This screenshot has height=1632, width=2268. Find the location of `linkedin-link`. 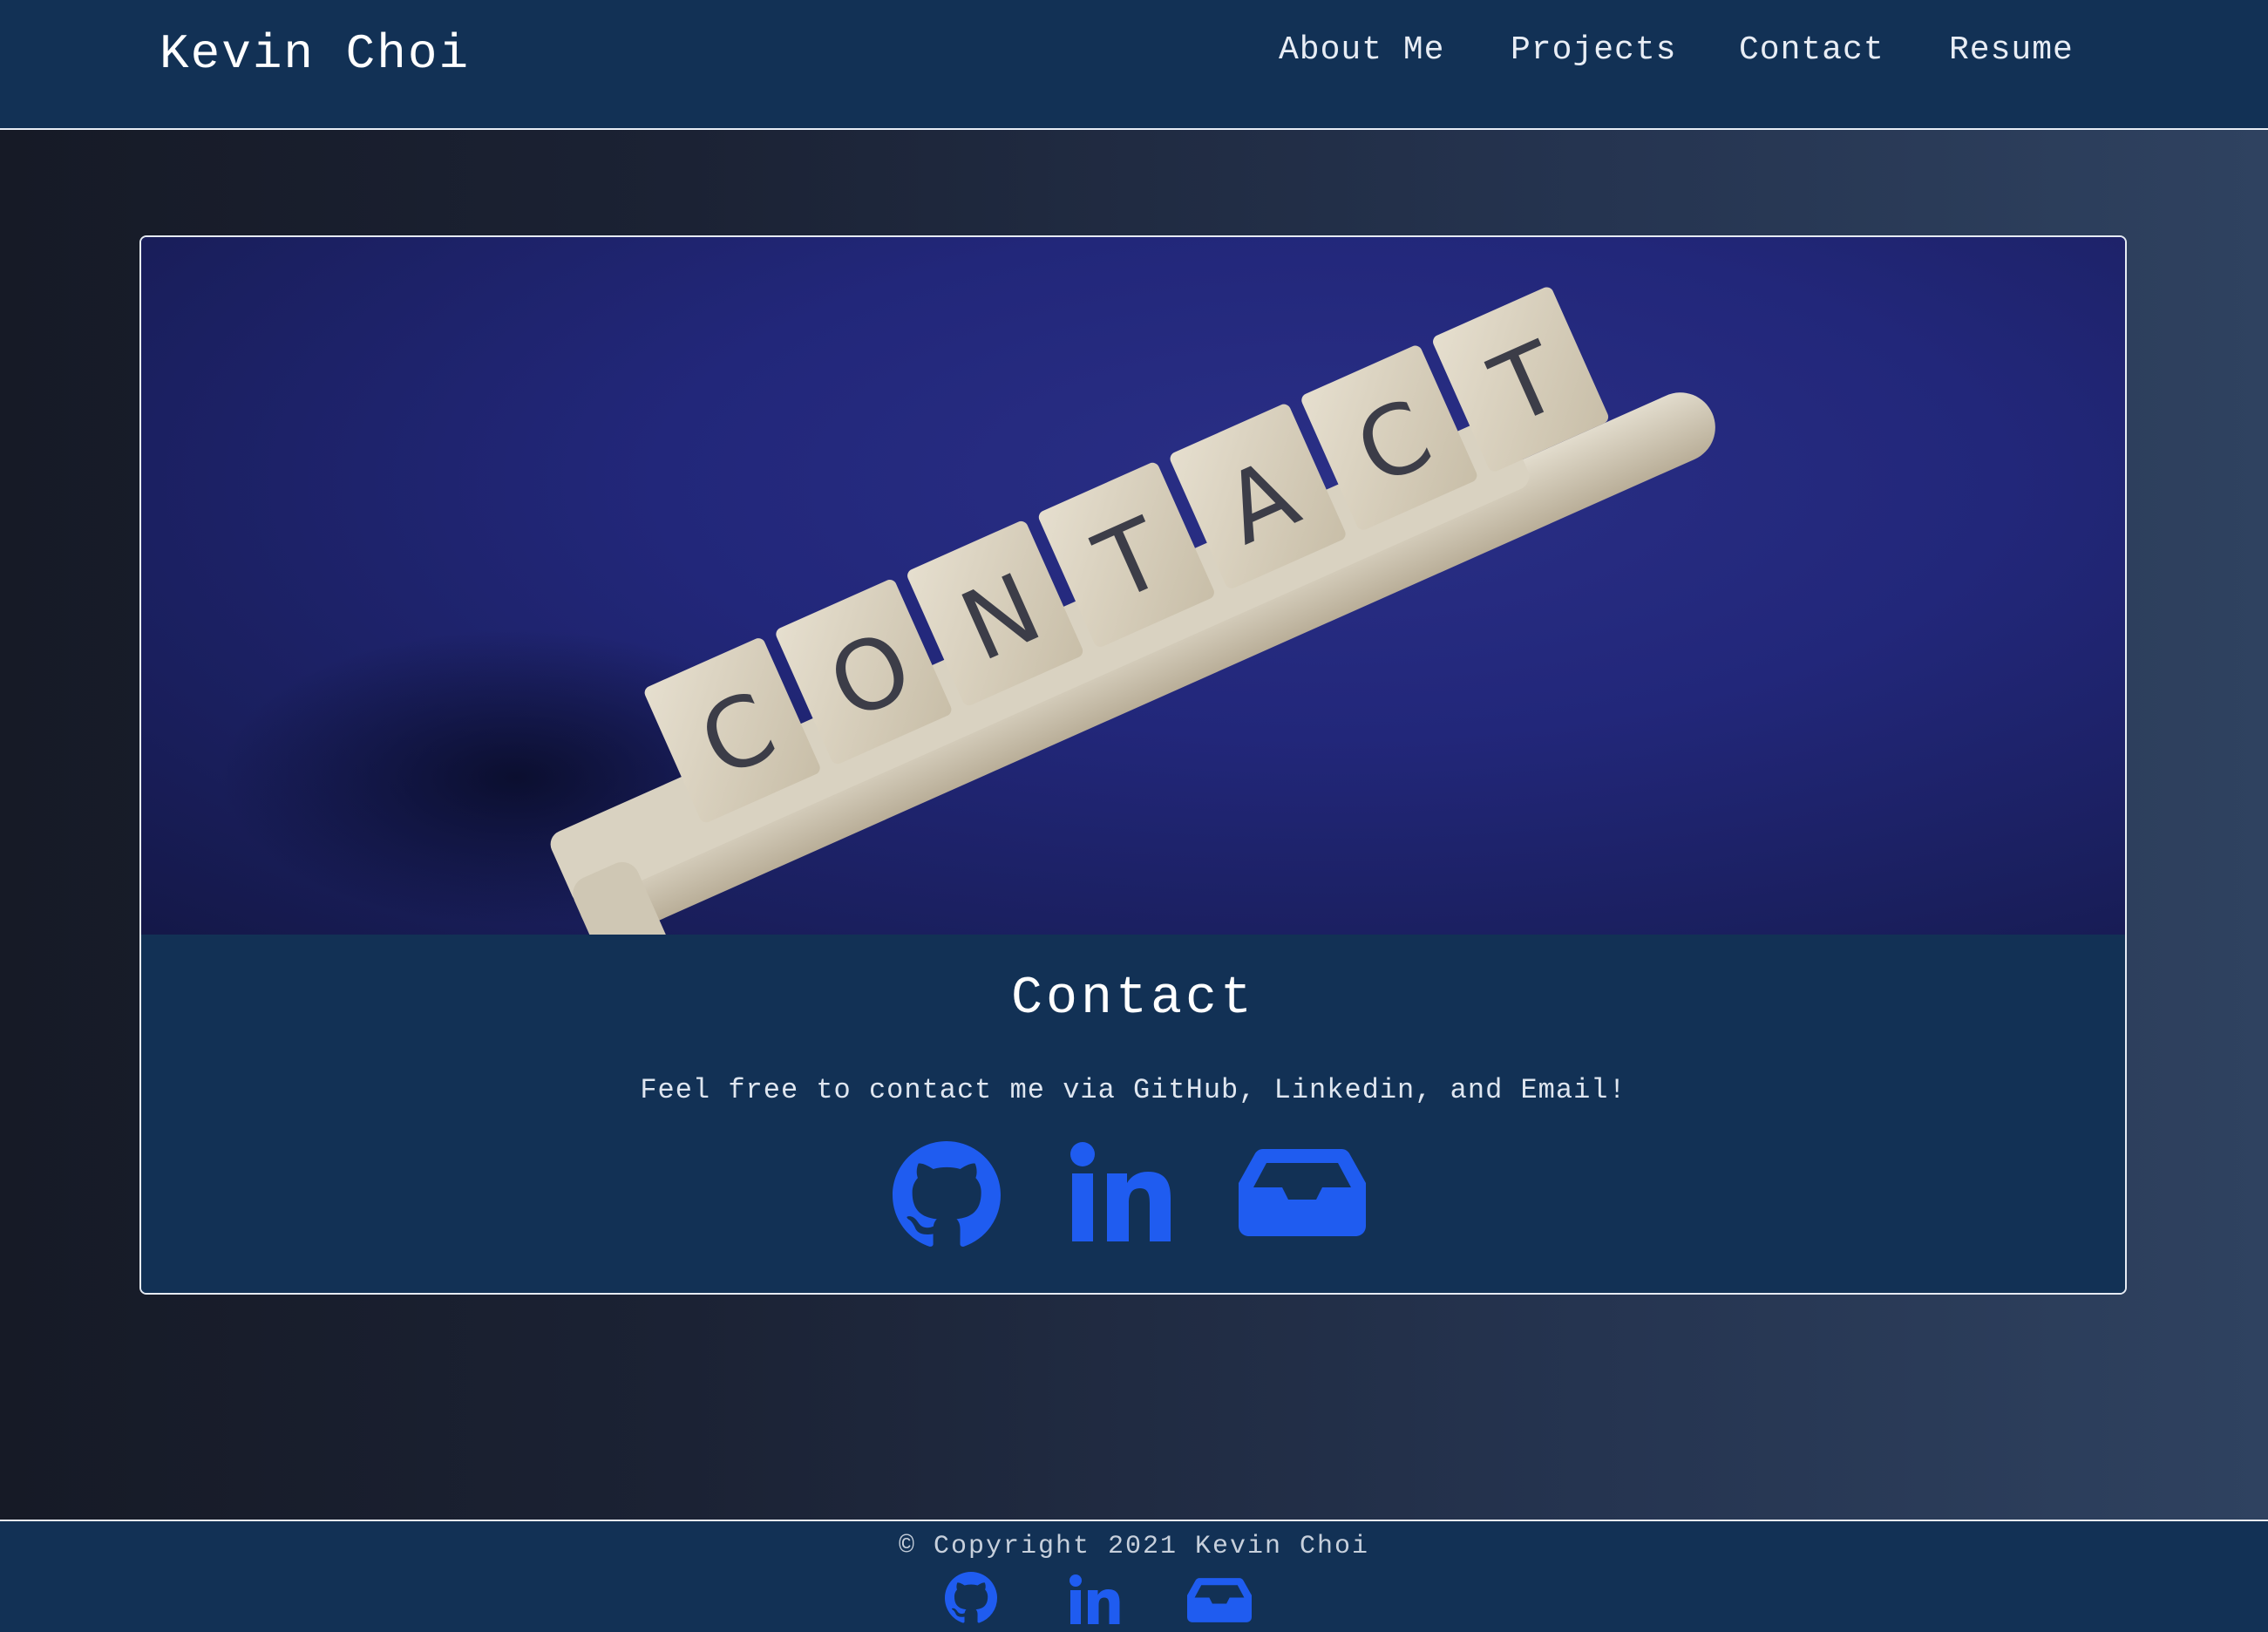

linkedin-link is located at coordinates (1121, 1195).